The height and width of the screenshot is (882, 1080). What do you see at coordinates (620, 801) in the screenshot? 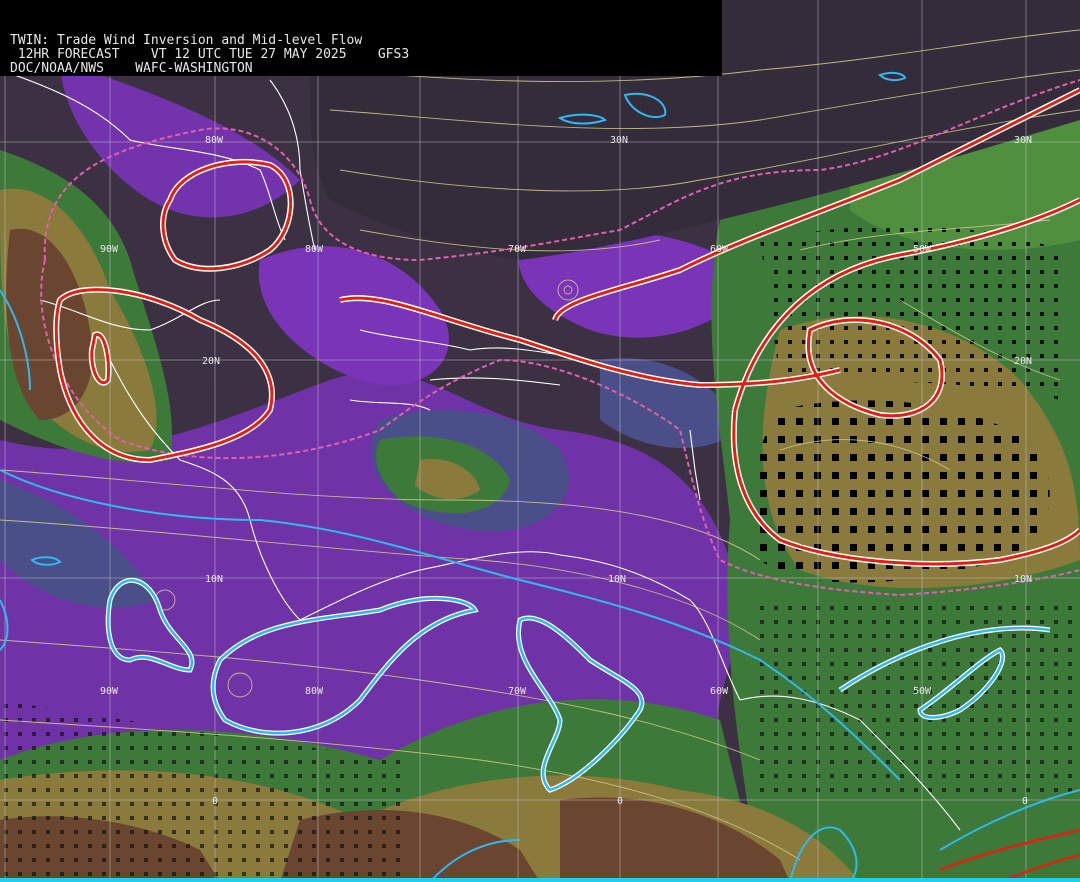
I see `lat-label-0-b: 0` at bounding box center [620, 801].